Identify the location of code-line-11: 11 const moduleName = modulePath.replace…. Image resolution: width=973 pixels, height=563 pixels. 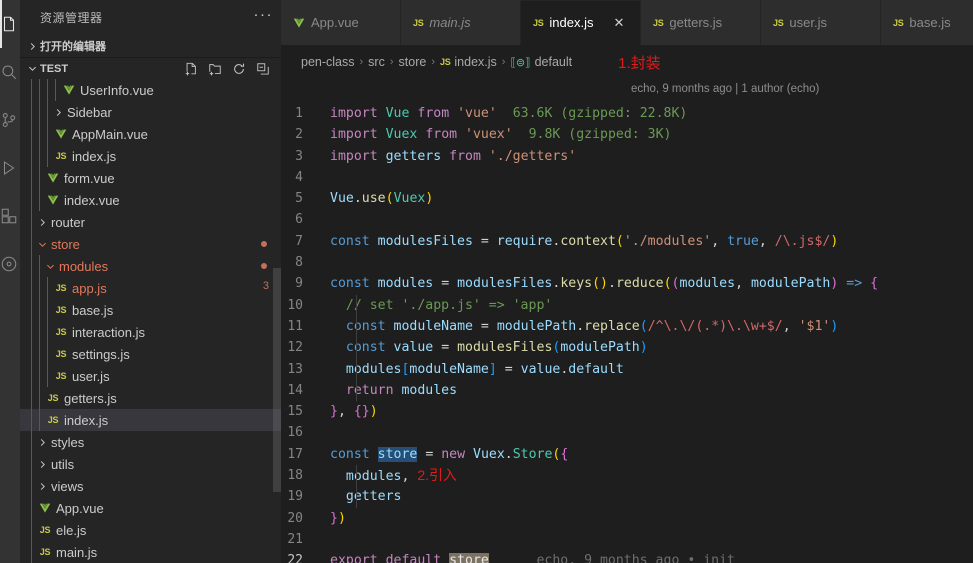
(627, 326).